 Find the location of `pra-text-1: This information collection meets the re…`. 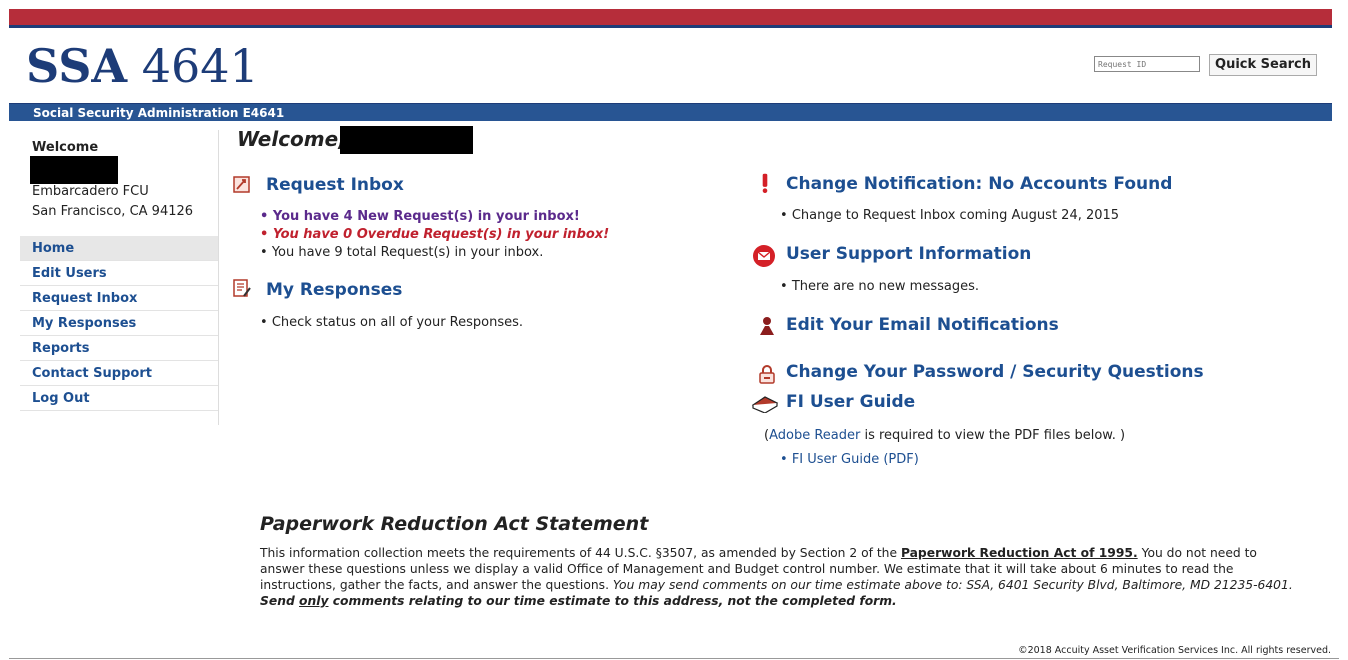

pra-text-1: This information collection meets the re… is located at coordinates (580, 553).